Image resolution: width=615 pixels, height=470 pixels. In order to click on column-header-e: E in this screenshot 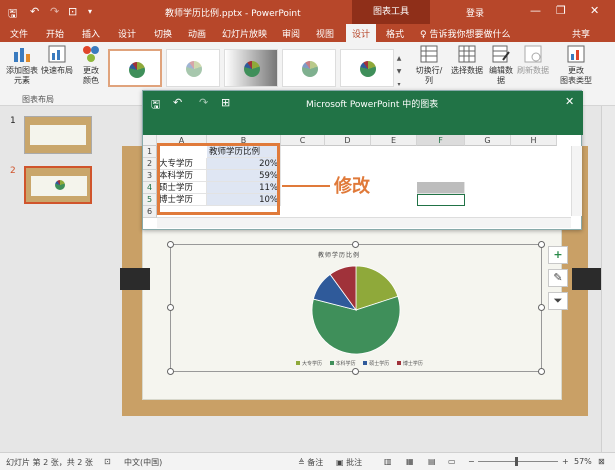, I will do `click(394, 140)`.